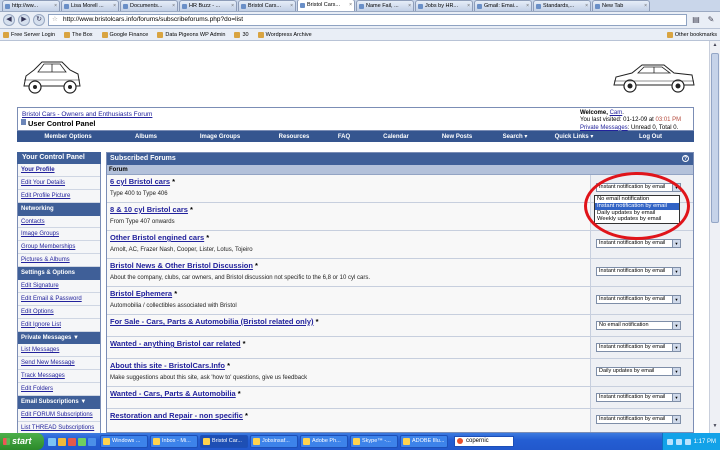 The height and width of the screenshot is (450, 720). I want to click on sidebar-link: Your Profile, so click(38, 170).